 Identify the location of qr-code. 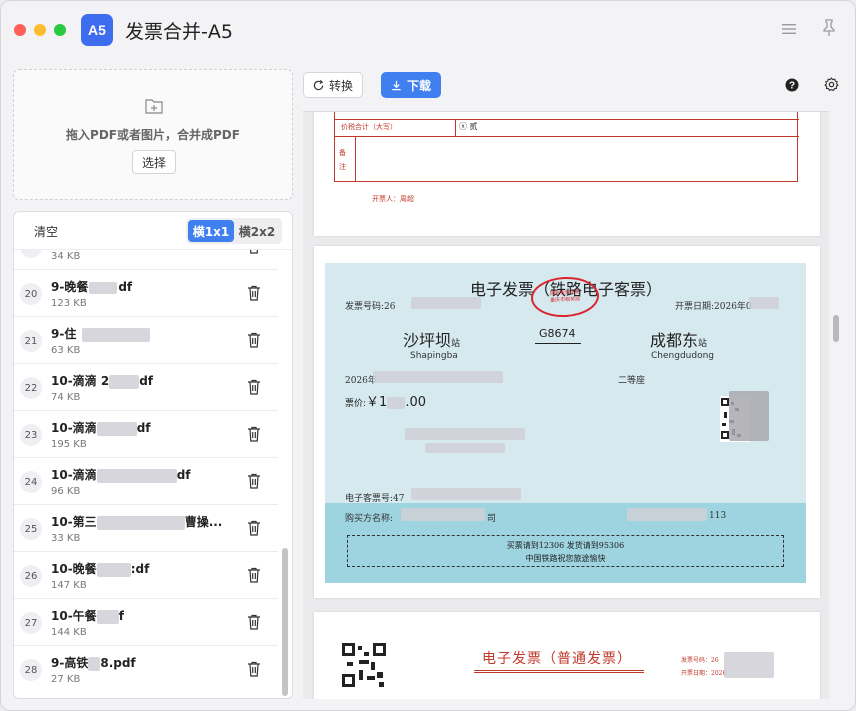
(364, 665).